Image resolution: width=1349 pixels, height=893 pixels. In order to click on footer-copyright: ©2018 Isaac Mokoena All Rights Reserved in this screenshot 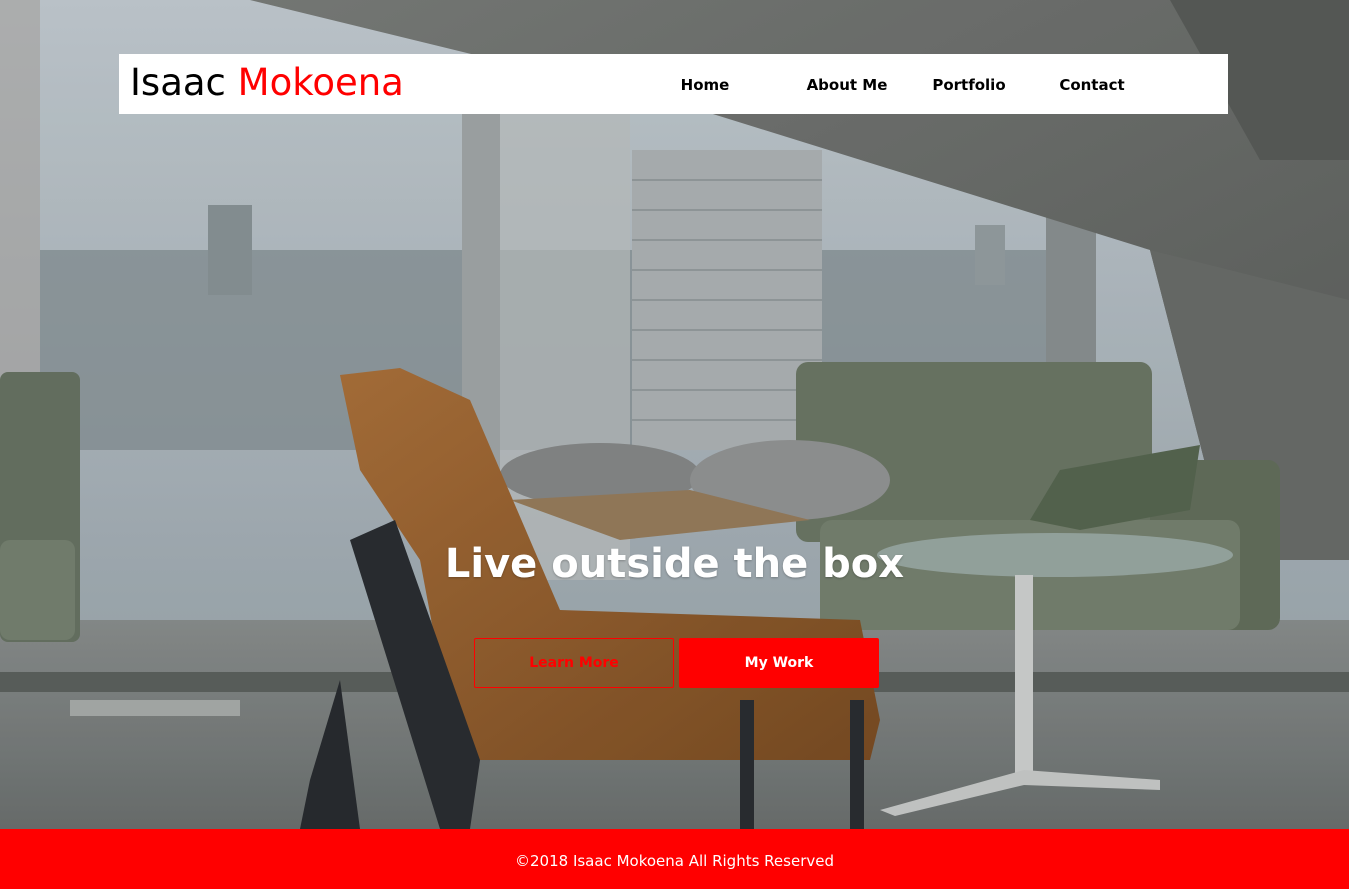, I will do `click(674, 861)`.